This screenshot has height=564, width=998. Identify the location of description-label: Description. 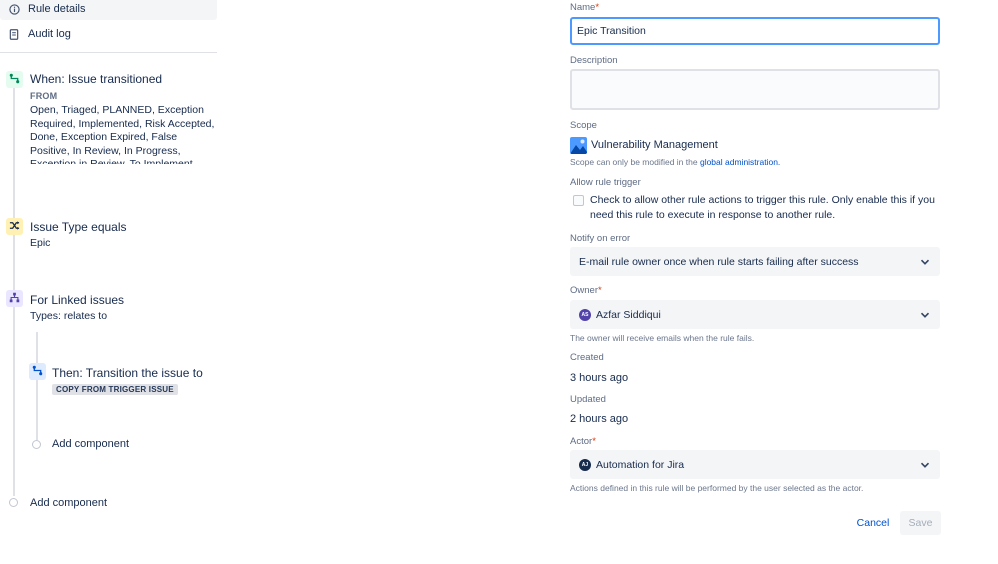
(594, 60).